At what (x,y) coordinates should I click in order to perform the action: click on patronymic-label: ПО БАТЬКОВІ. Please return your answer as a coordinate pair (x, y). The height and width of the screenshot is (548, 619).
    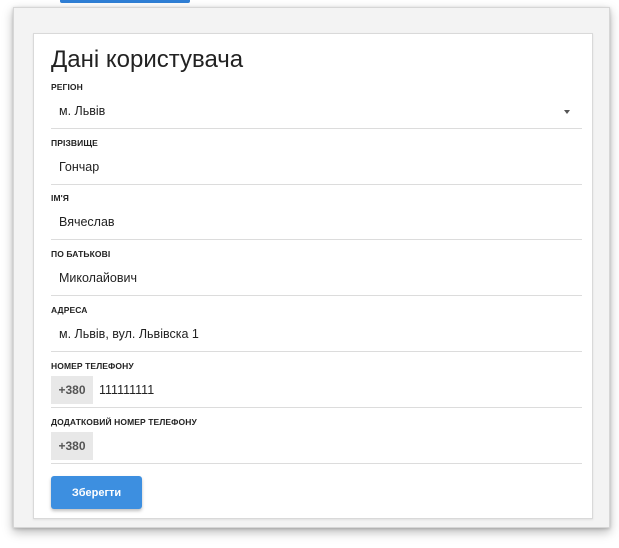
    Looking at the image, I should click on (81, 254).